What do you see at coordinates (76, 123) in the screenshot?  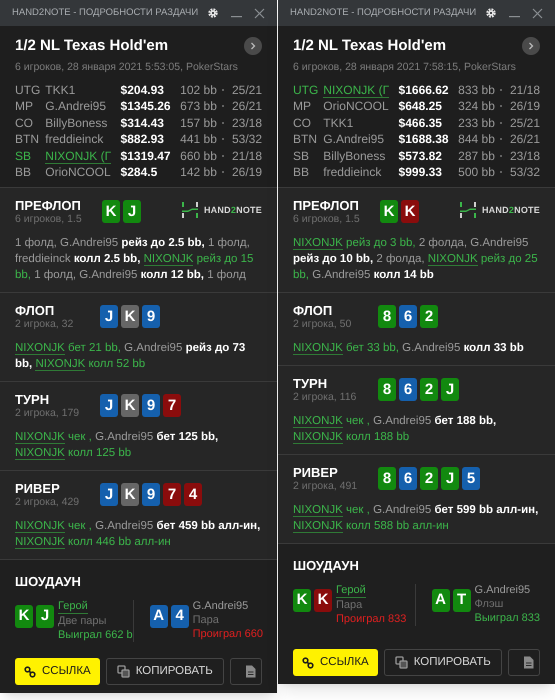 I see `player-name: BillyBoness` at bounding box center [76, 123].